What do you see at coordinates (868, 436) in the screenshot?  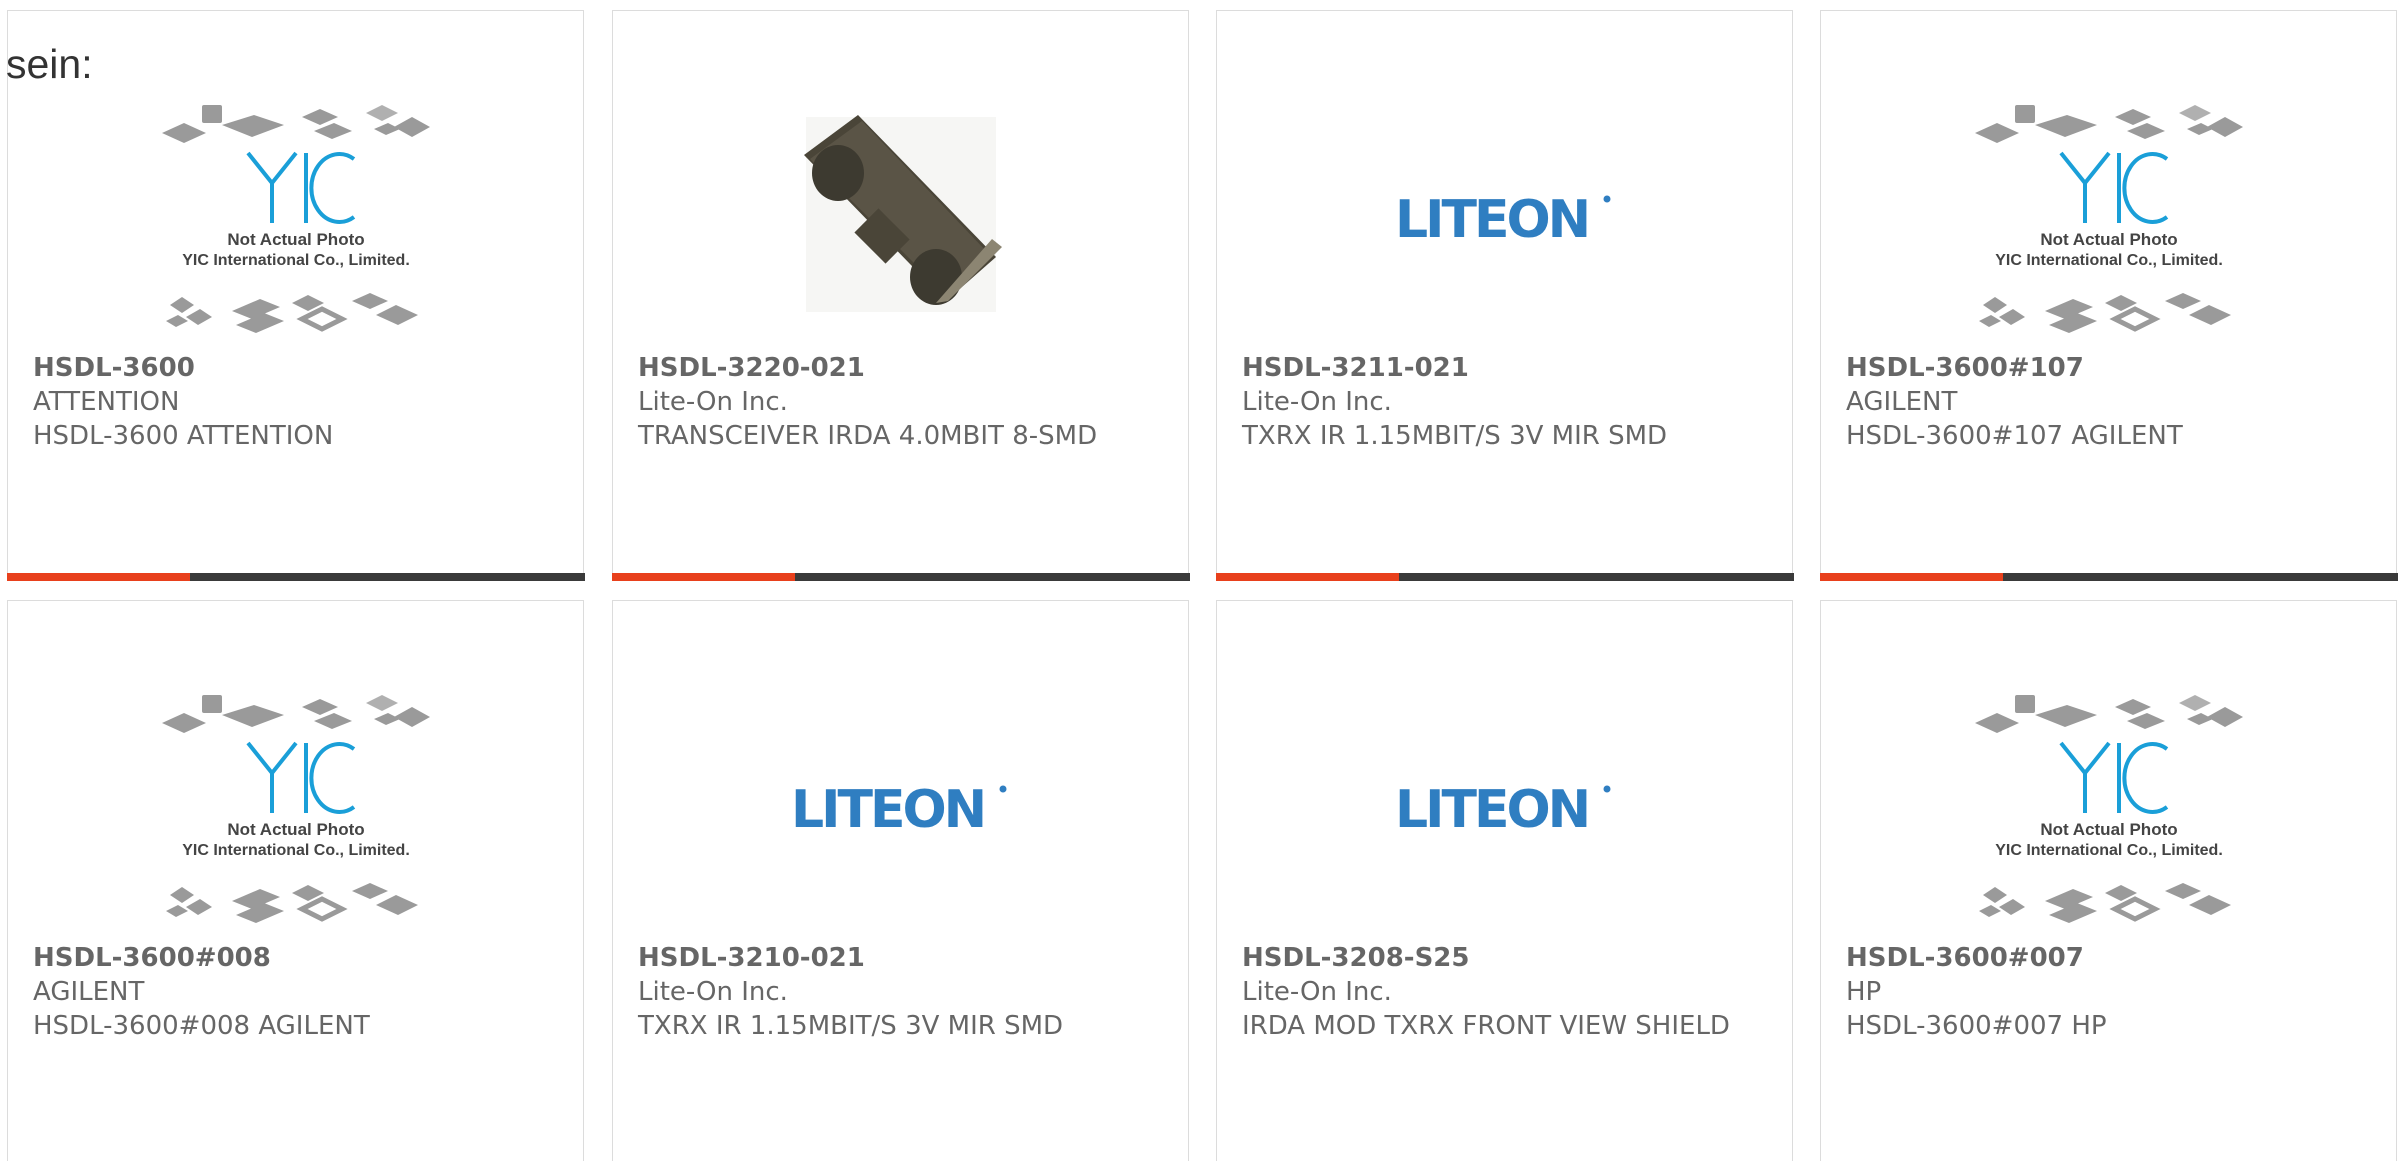 I see `description-text: TRANSCEIVER IRDA 4.0MBIT 8-SMD` at bounding box center [868, 436].